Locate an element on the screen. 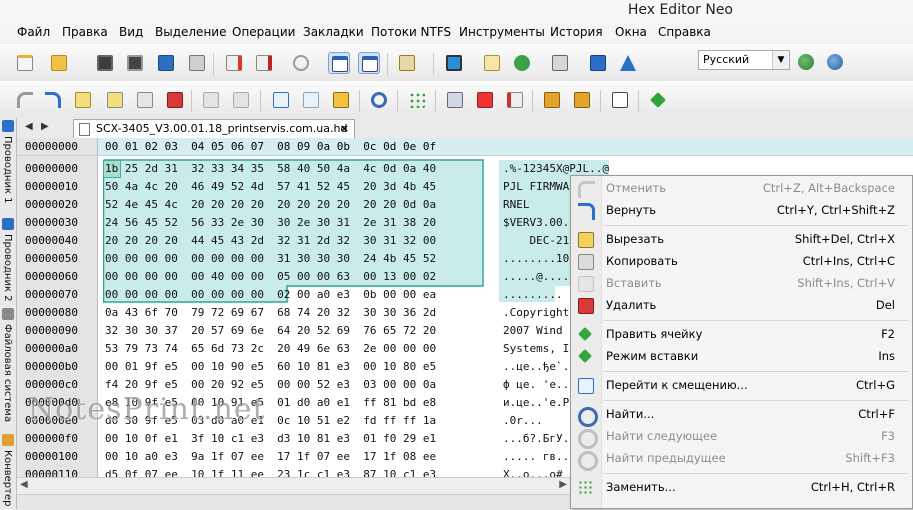 The width and height of the screenshot is (913, 510). language-select: Русский ▼ is located at coordinates (744, 60).